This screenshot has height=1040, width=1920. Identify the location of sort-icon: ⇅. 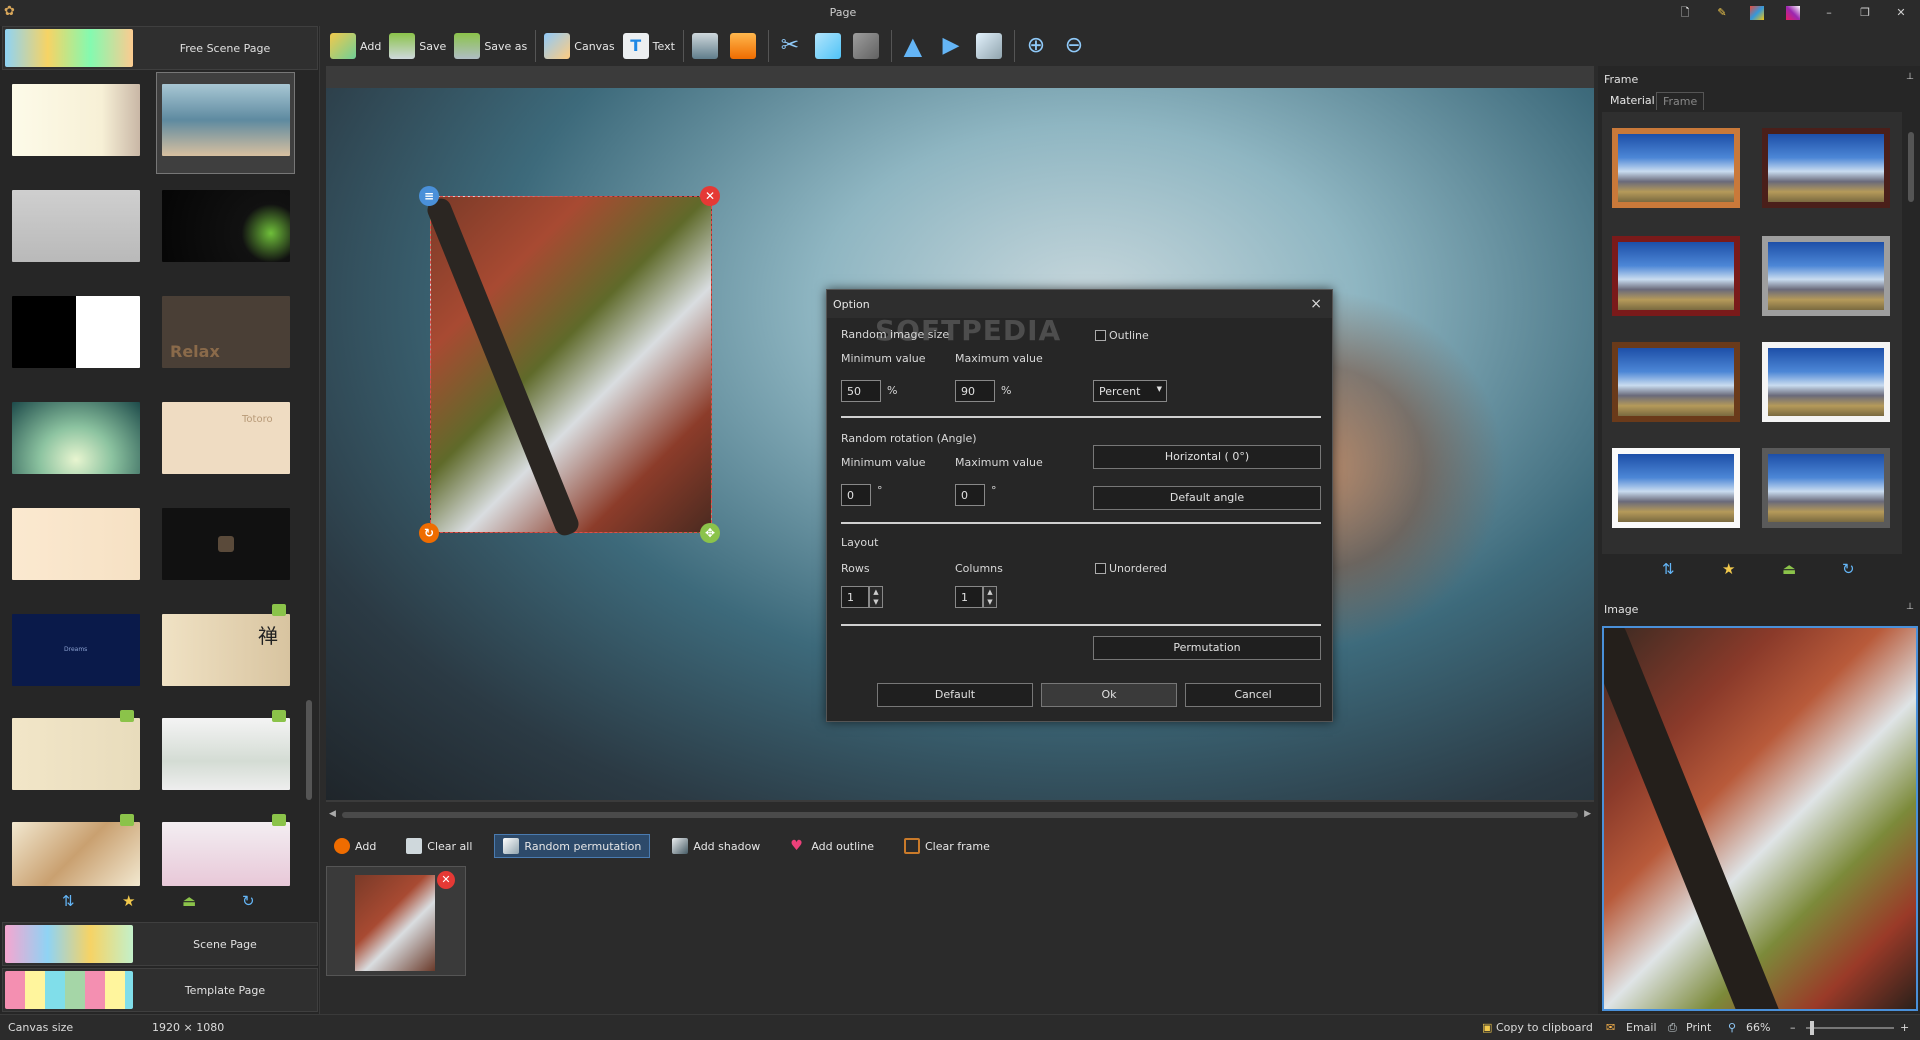
(1668, 569).